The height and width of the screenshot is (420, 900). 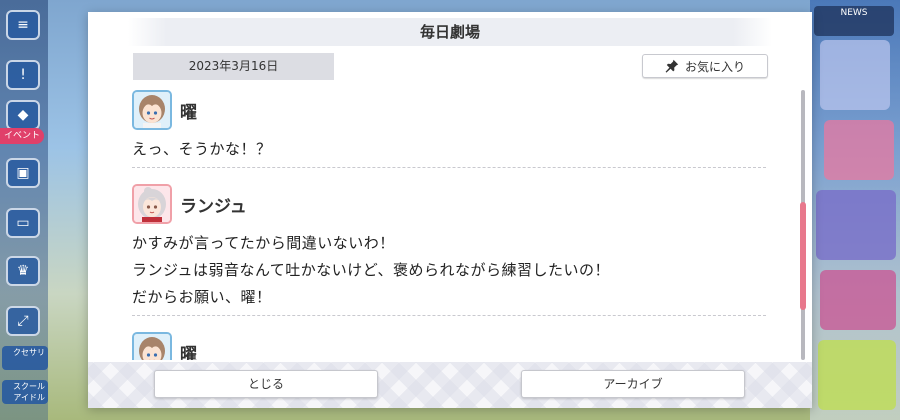 I want to click on trophy-icon: ♛, so click(x=23, y=271).